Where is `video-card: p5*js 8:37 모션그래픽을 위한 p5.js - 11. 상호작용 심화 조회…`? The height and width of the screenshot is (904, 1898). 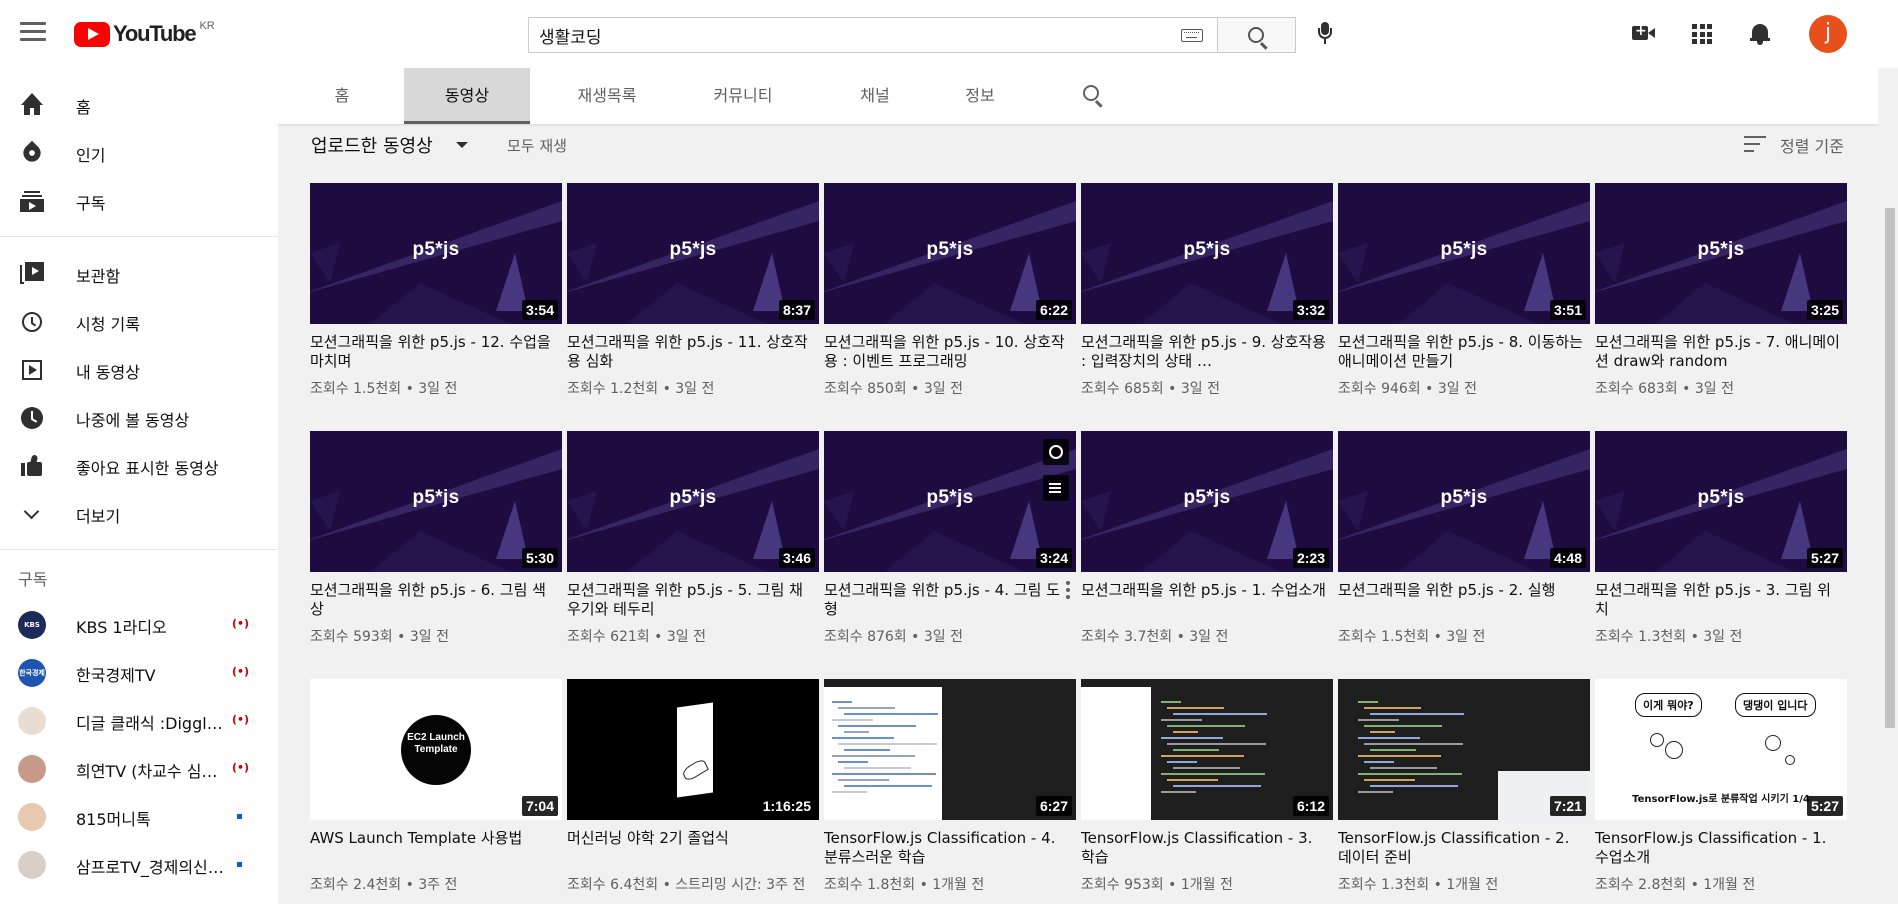 video-card: p5*js 8:37 모션그래픽을 위한 p5.js - 11. 상호작용 심화 조회… is located at coordinates (693, 303).